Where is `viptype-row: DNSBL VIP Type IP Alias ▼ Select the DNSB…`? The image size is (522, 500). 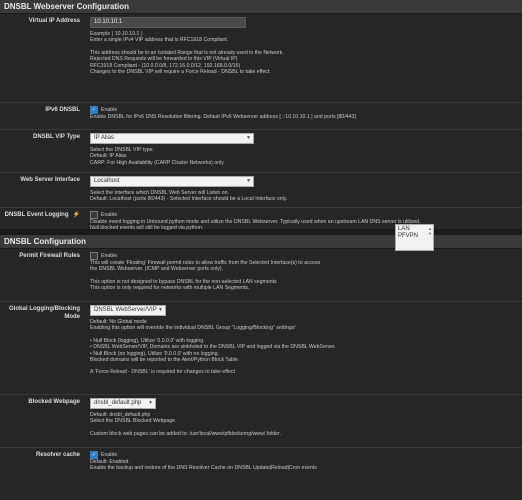 viptype-row: DNSBL VIP Type IP Alias ▼ Select the DNSB… is located at coordinates (261, 151).